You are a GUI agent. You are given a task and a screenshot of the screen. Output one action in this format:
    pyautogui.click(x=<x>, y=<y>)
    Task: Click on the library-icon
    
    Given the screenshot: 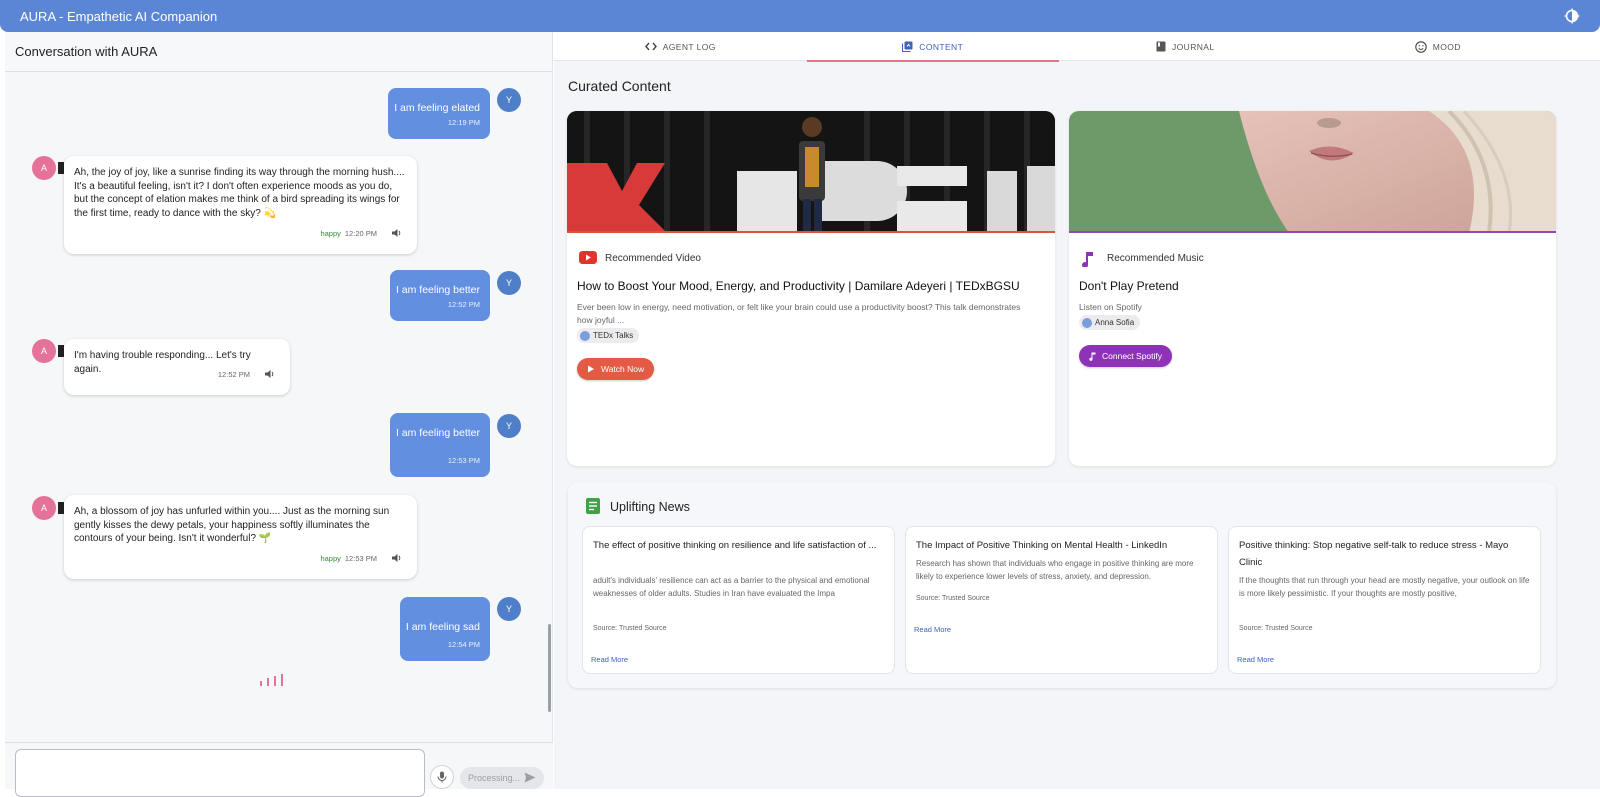 What is the action you would take?
    pyautogui.click(x=907, y=46)
    